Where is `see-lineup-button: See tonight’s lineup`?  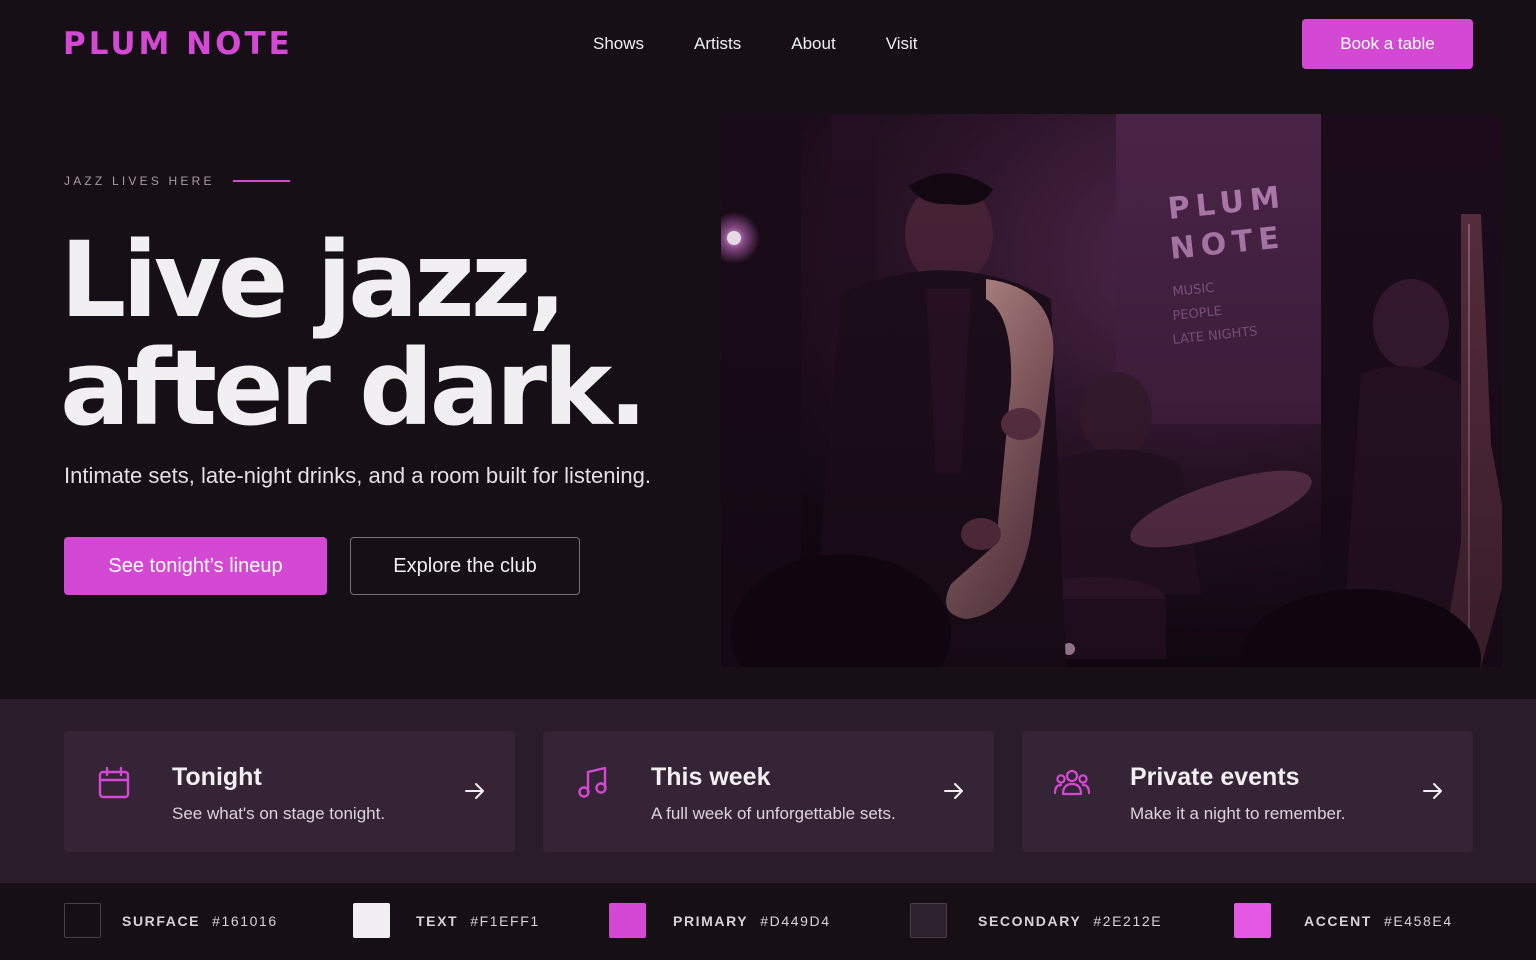
see-lineup-button: See tonight’s lineup is located at coordinates (195, 566).